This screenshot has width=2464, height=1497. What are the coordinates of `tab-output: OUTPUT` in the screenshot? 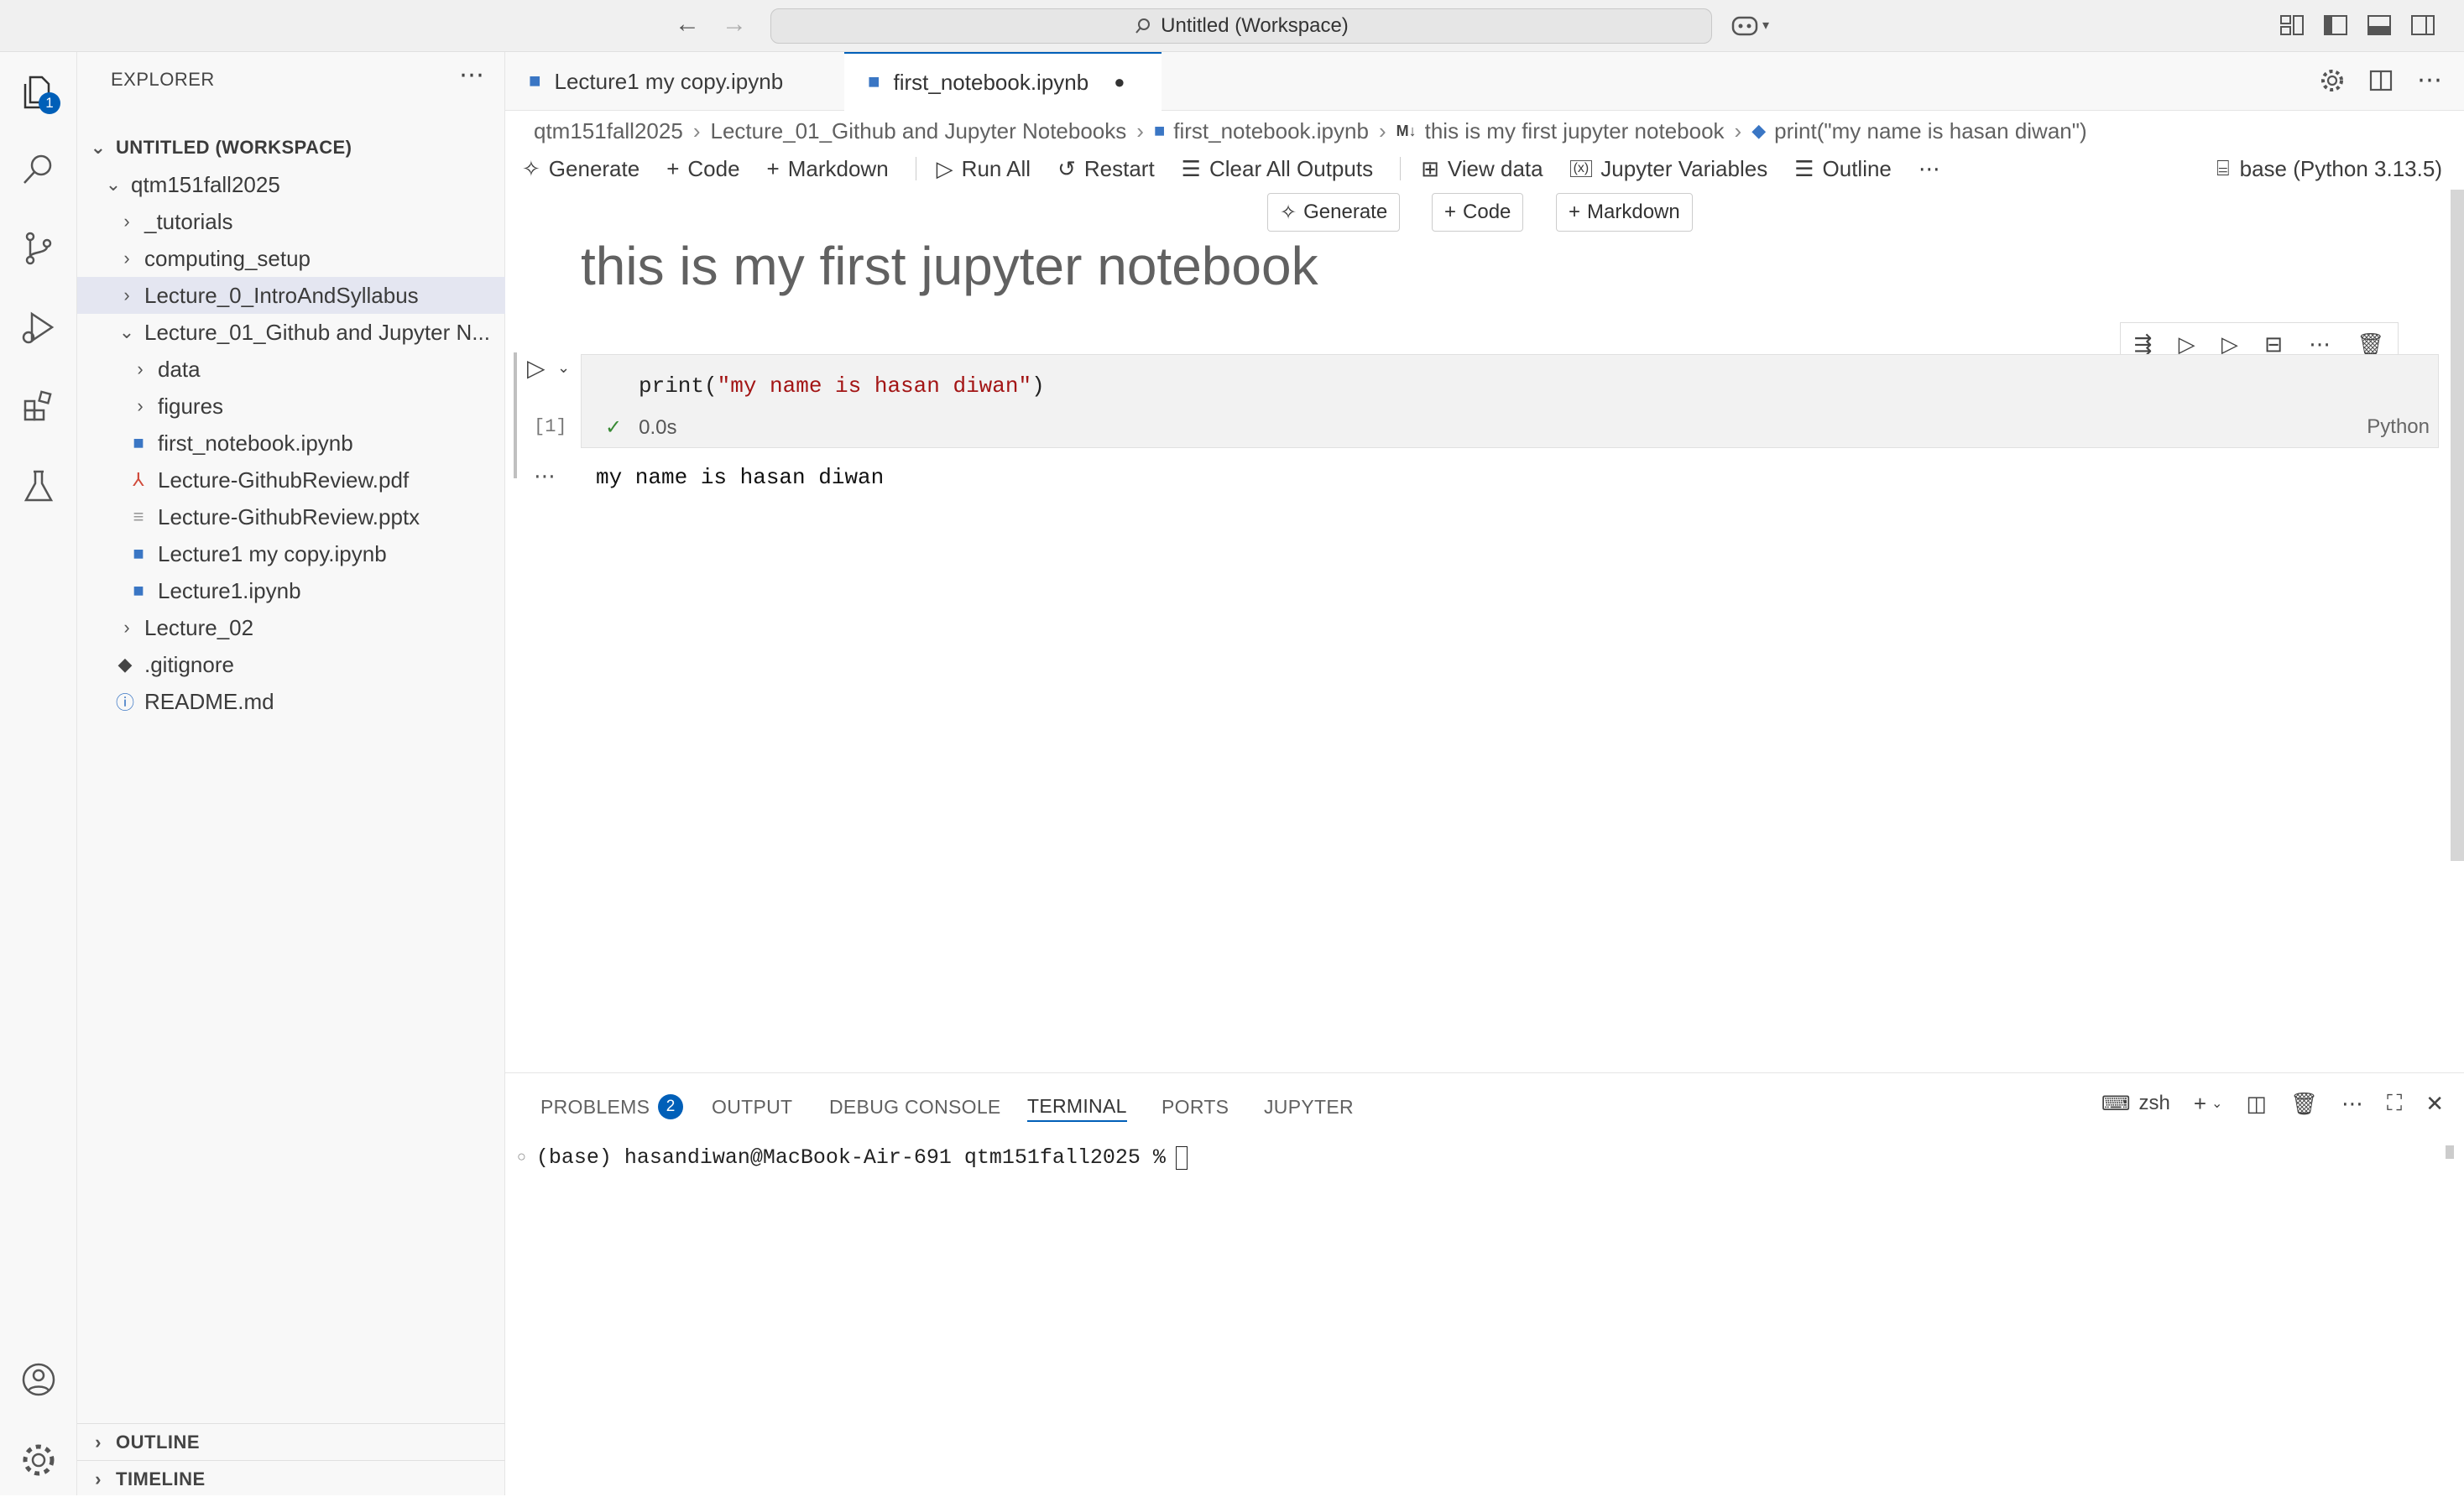 It's located at (752, 1107).